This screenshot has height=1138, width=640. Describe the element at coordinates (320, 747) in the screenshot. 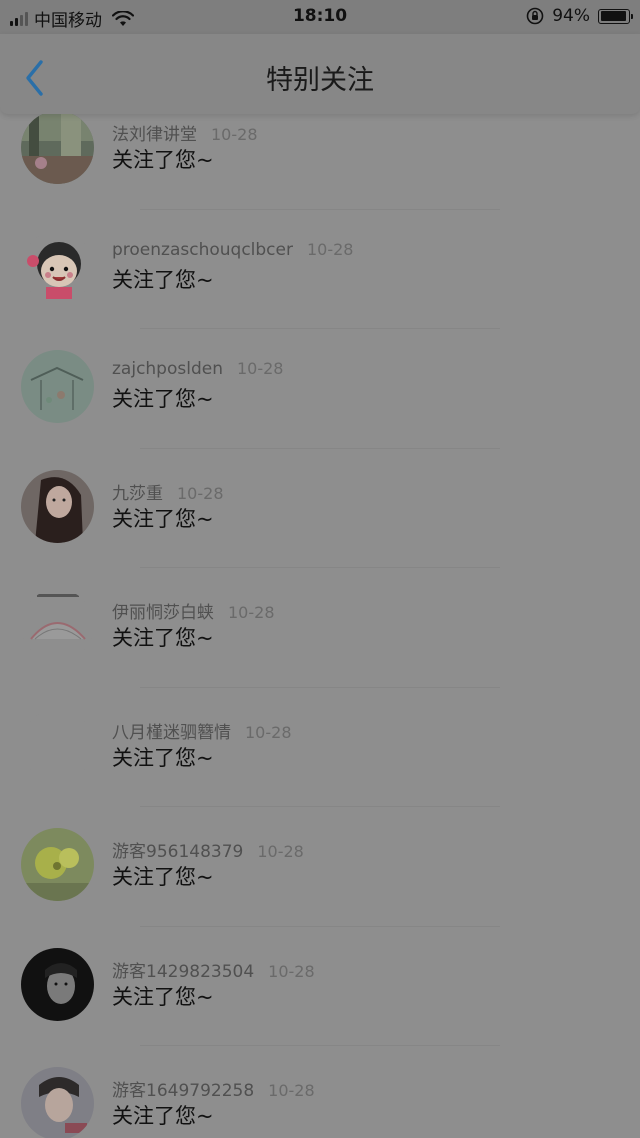

I see `list-item: 八月槿迷驷簪情 10-28 关注了您~` at that location.